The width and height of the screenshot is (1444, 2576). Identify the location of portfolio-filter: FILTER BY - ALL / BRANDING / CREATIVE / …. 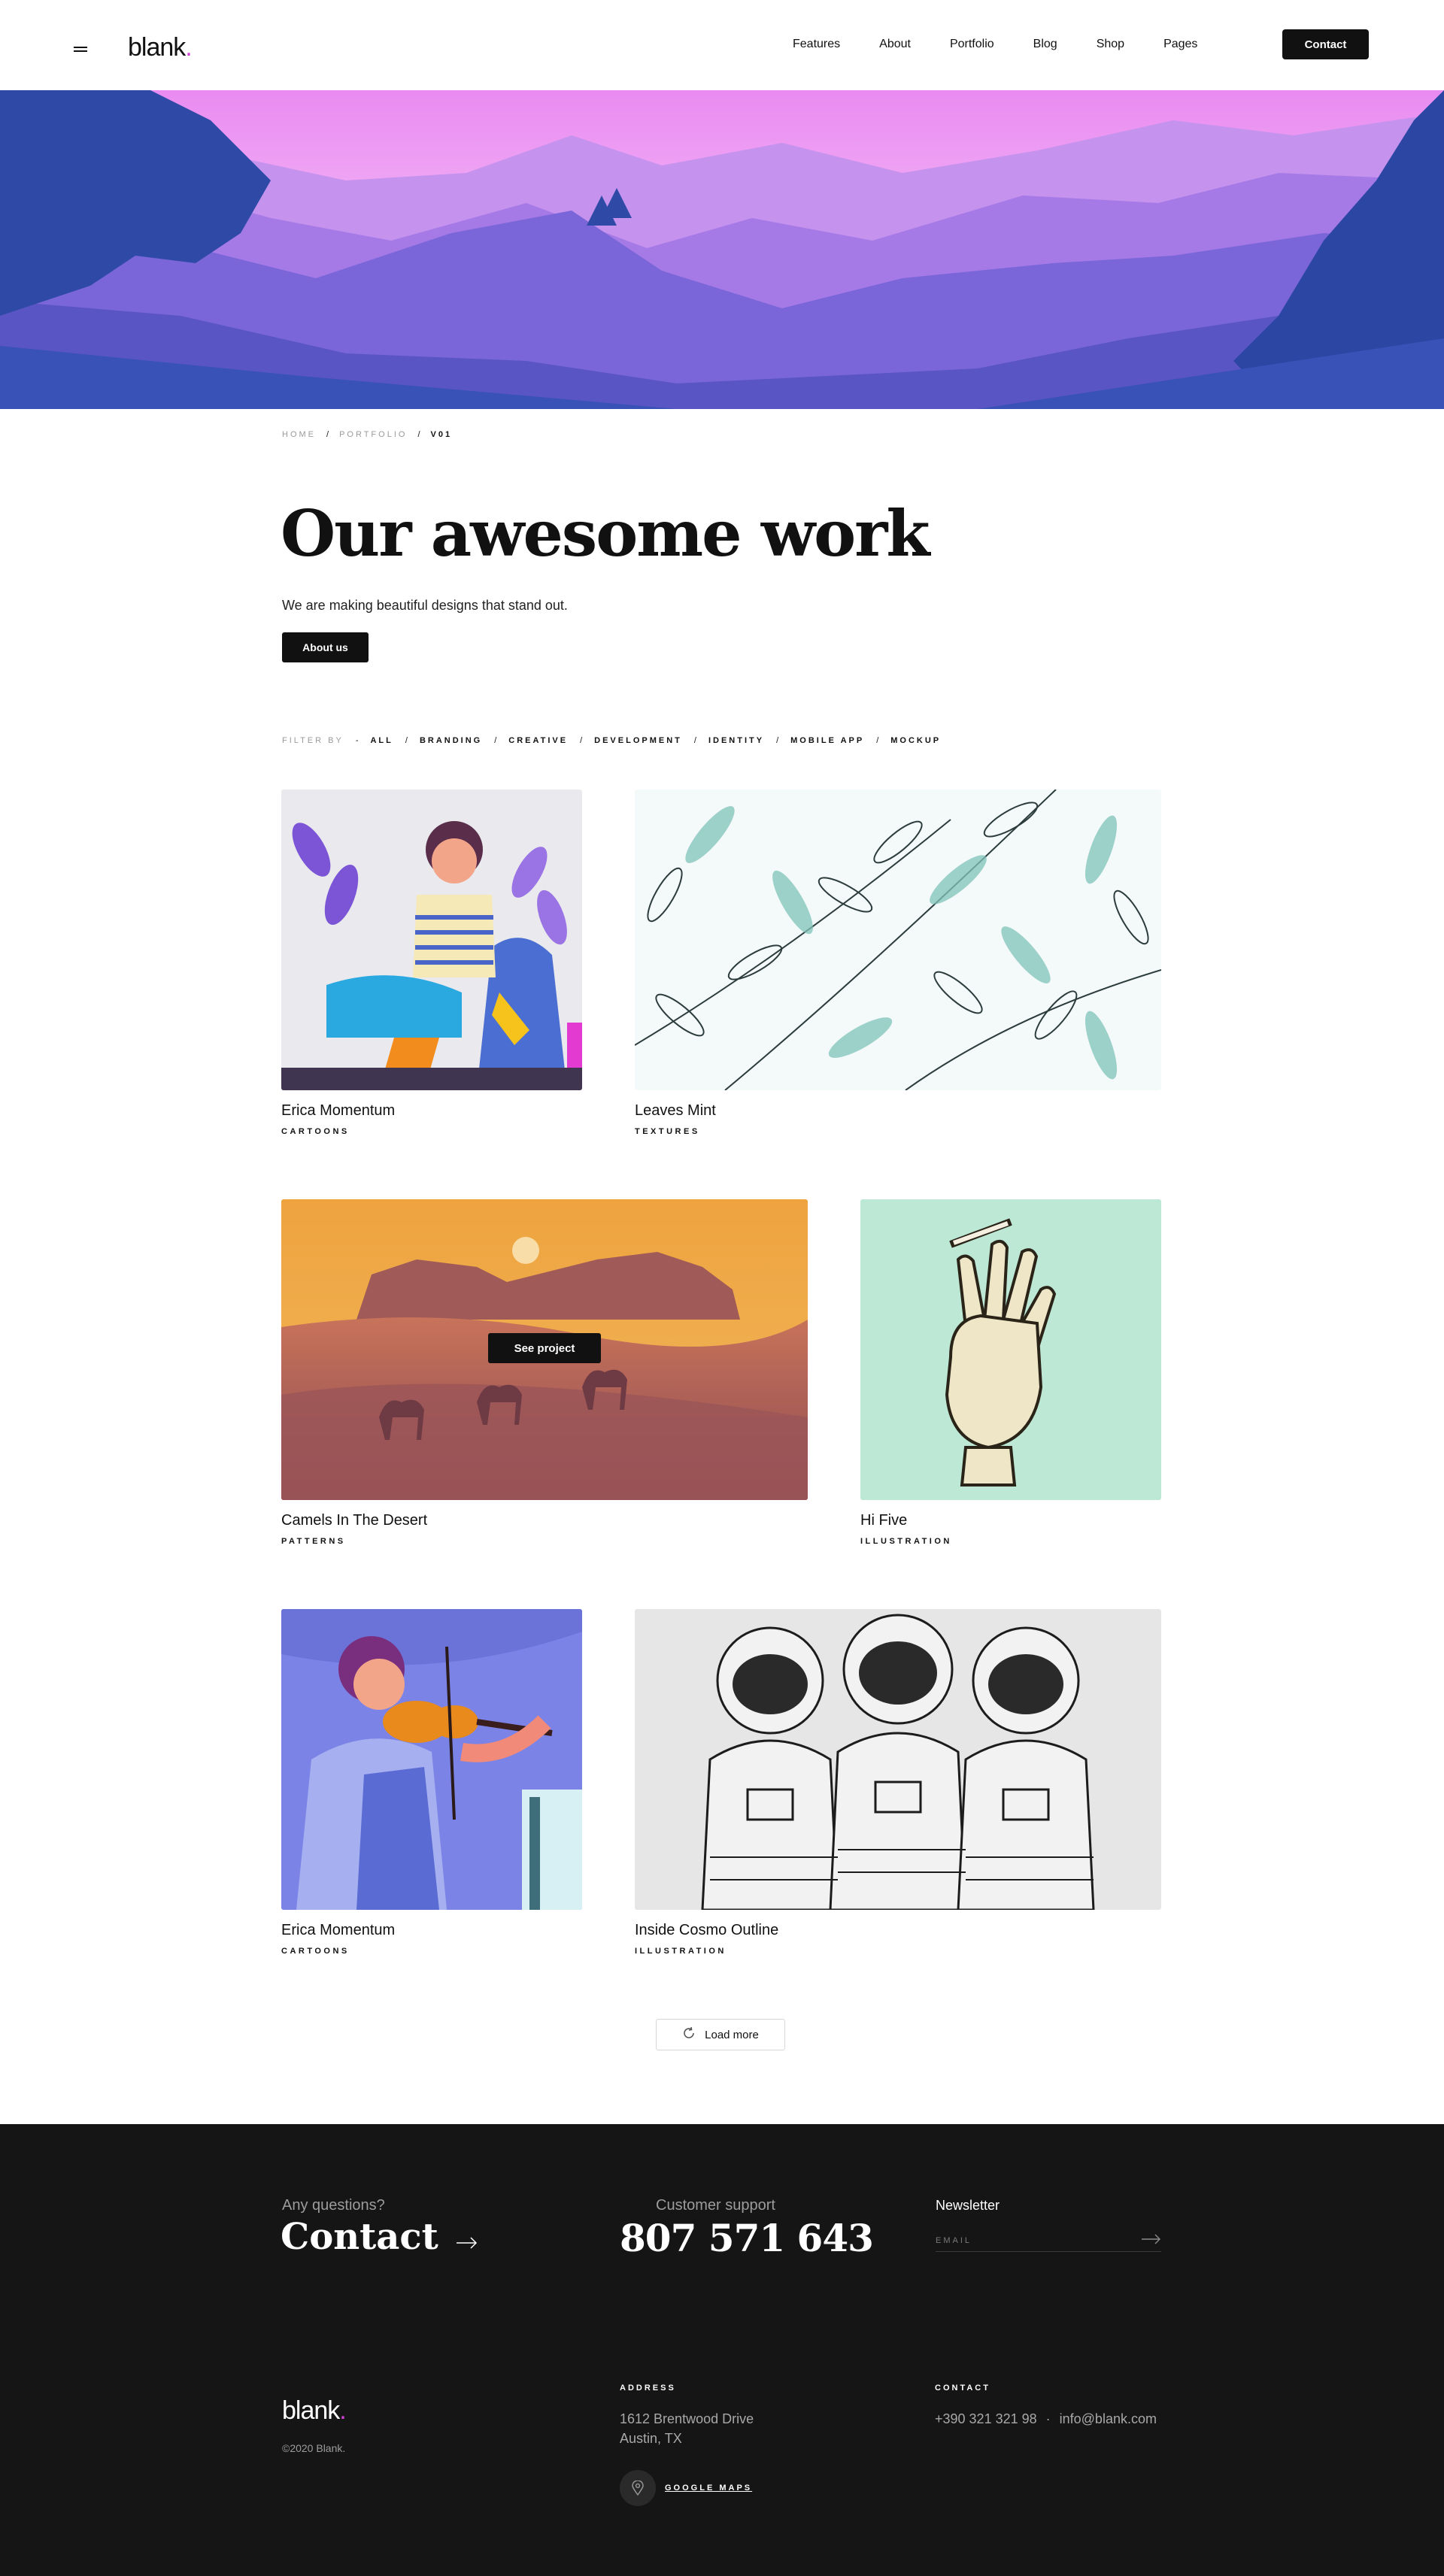
(611, 740).